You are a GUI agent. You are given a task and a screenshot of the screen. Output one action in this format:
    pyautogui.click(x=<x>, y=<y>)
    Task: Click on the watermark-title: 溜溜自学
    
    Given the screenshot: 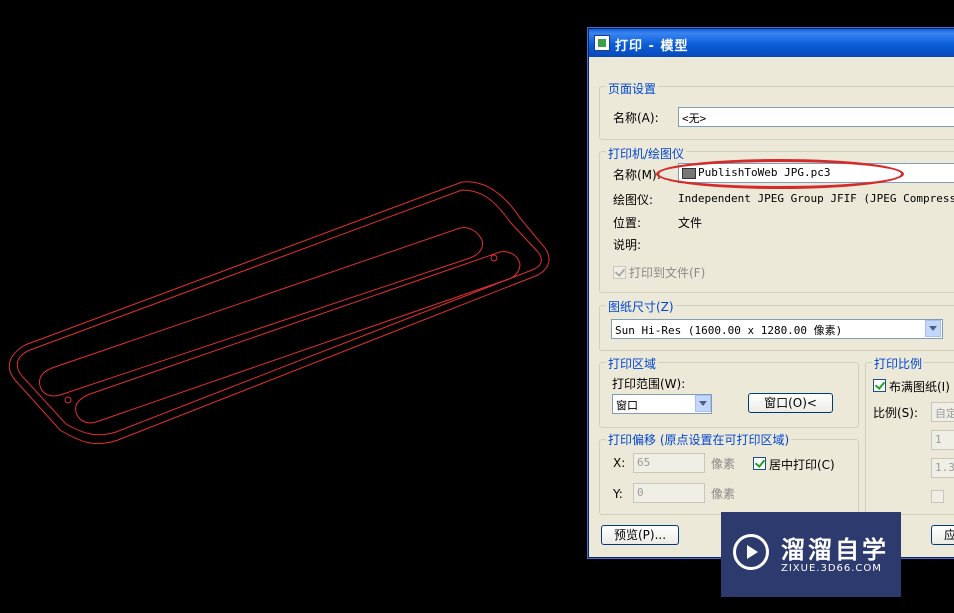 What is the action you would take?
    pyautogui.click(x=835, y=550)
    